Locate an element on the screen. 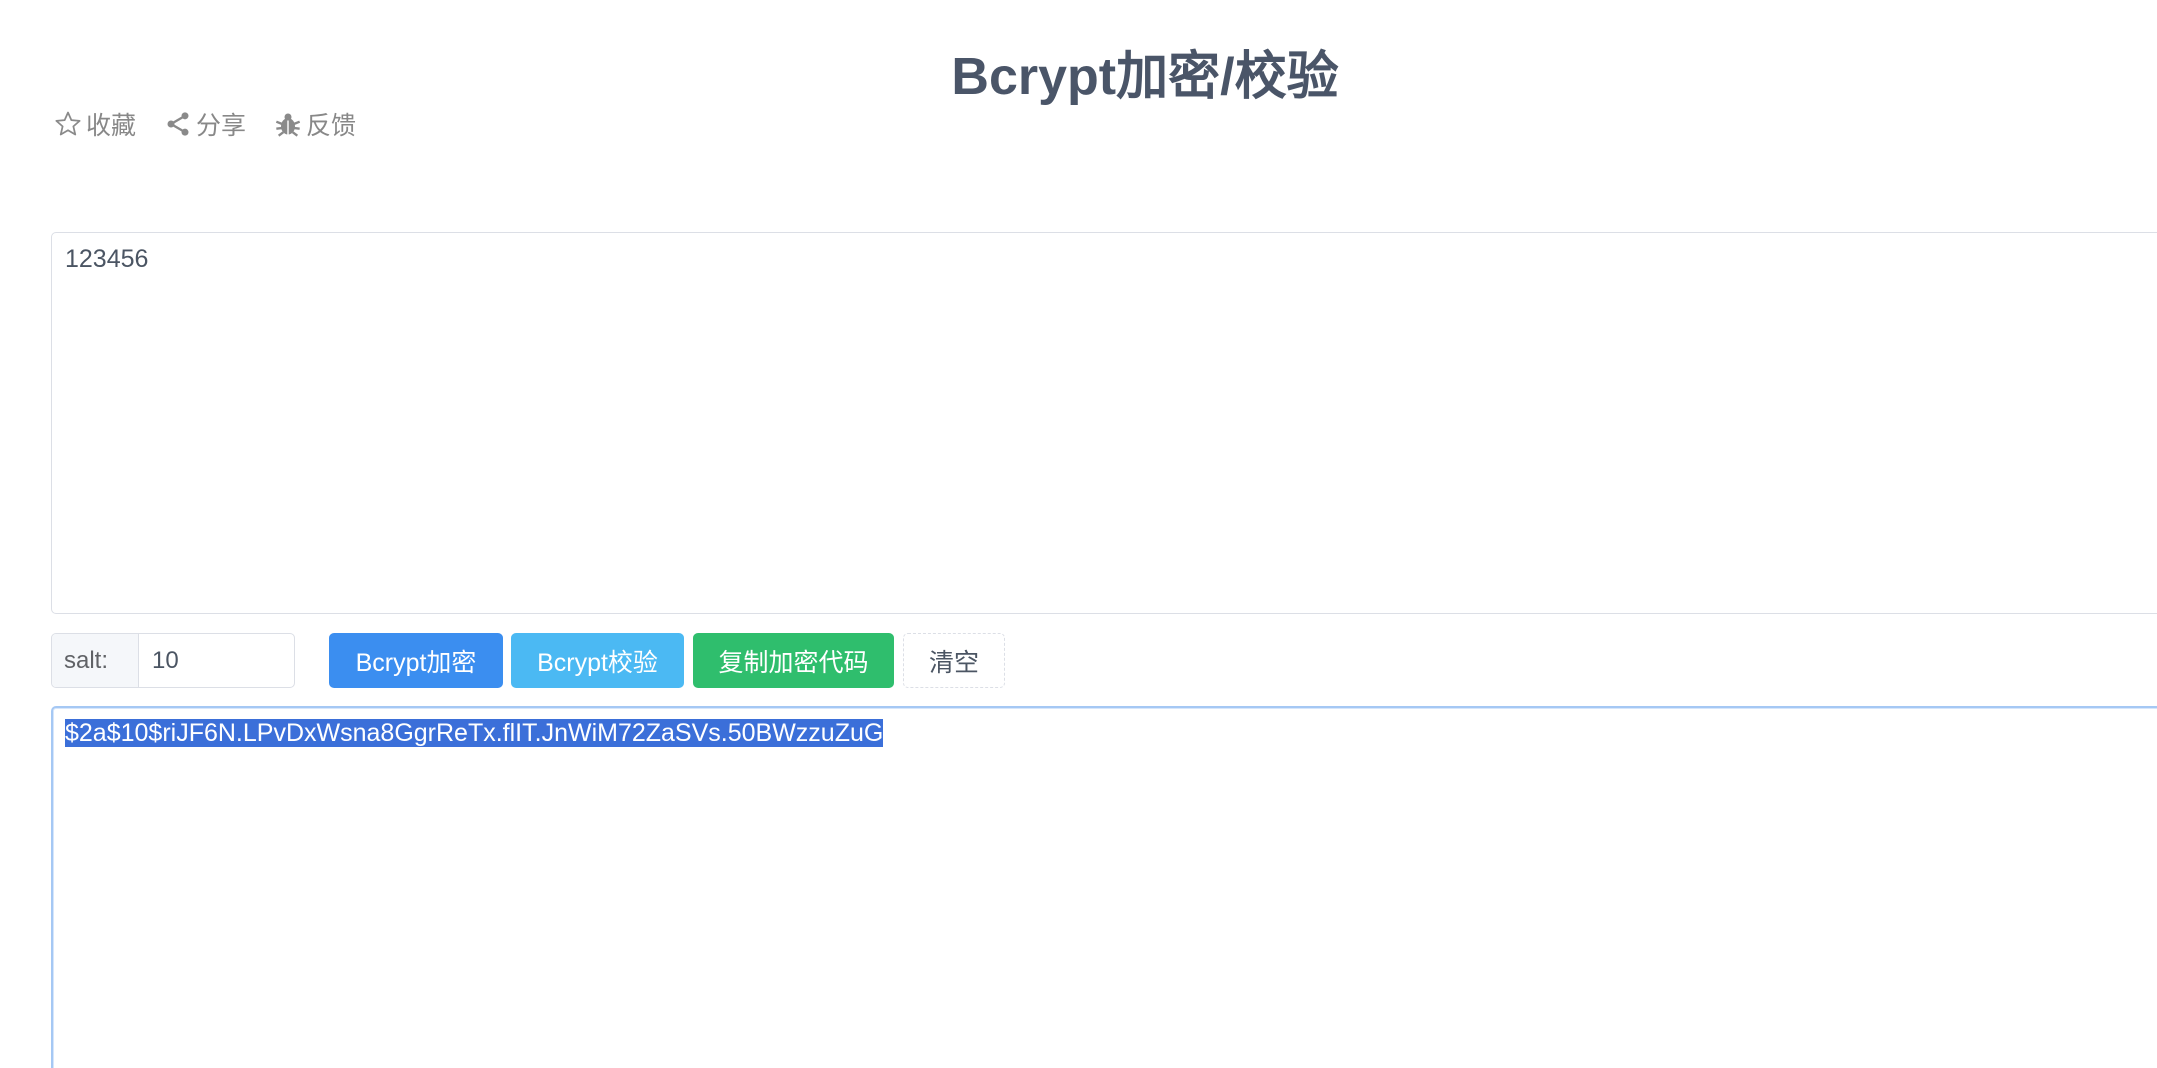 The height and width of the screenshot is (1068, 2157). plaintext-value: 123456 is located at coordinates (107, 259).